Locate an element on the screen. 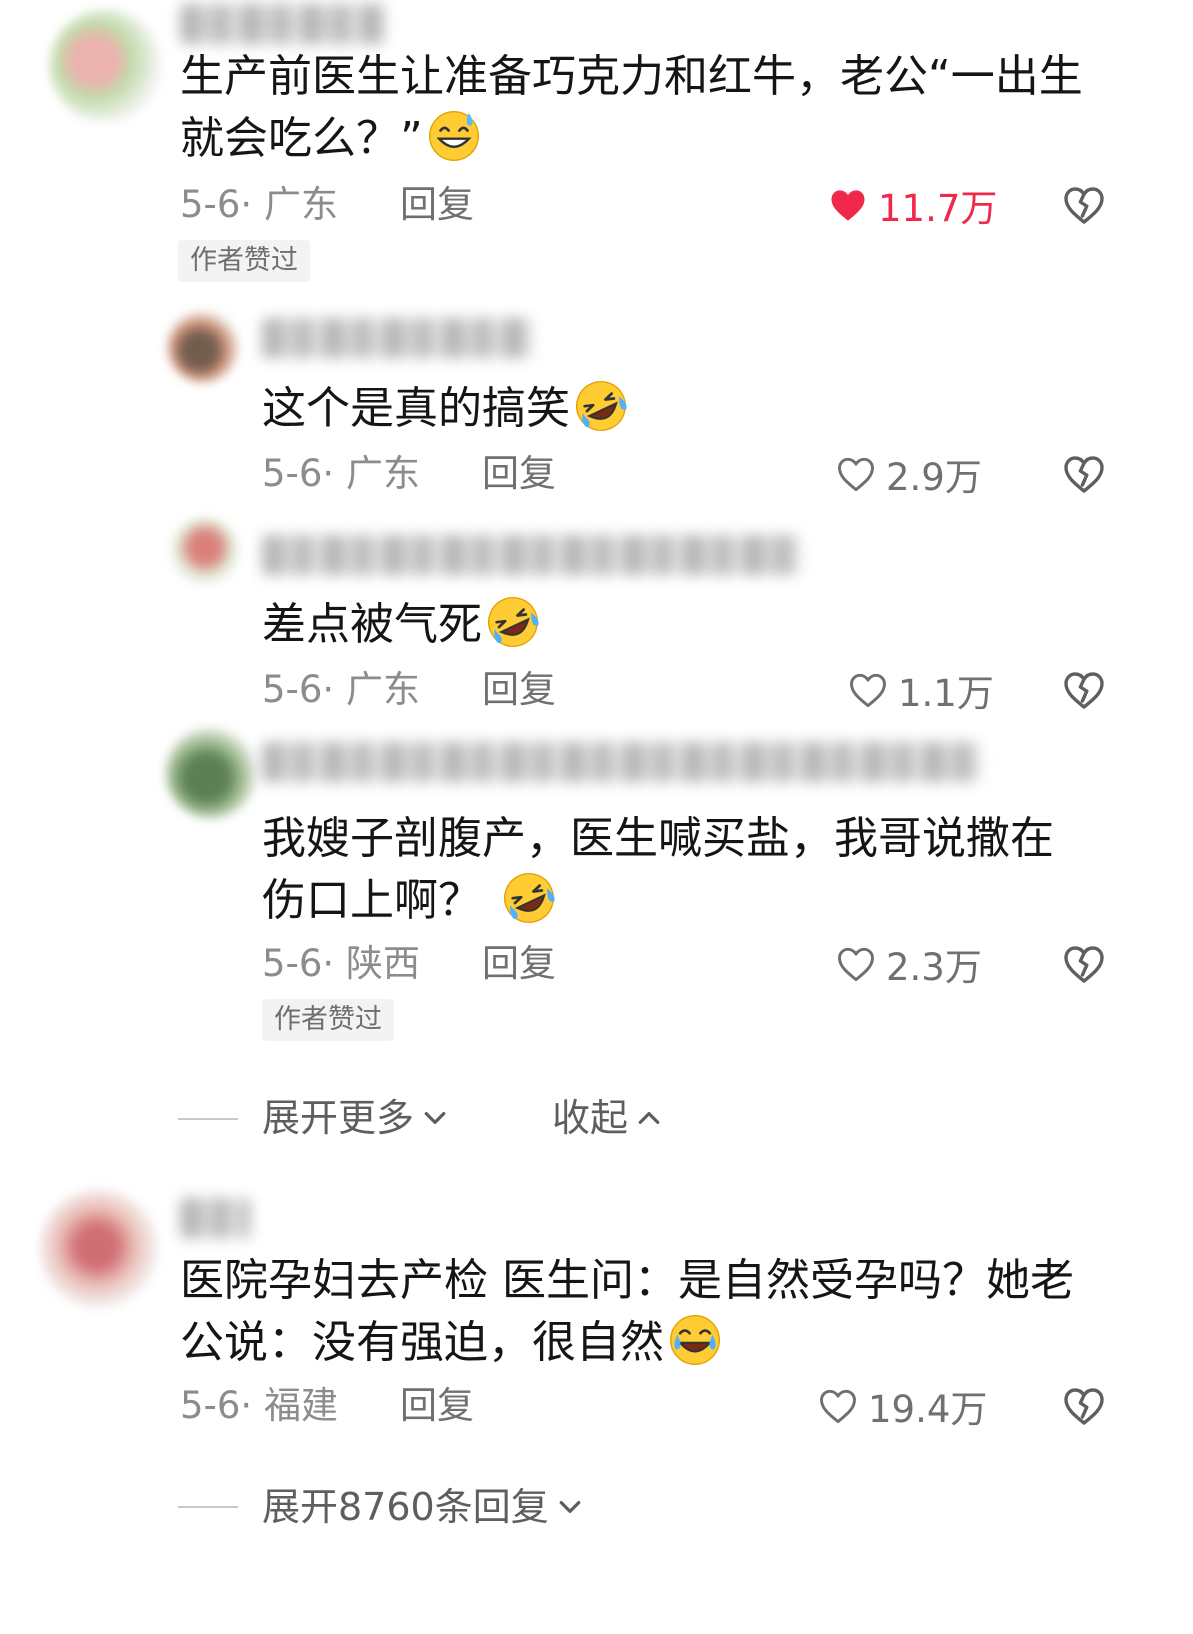 Image resolution: width=1193 pixels, height=1634 pixels. like-button: 2.3万 is located at coordinates (908, 965).